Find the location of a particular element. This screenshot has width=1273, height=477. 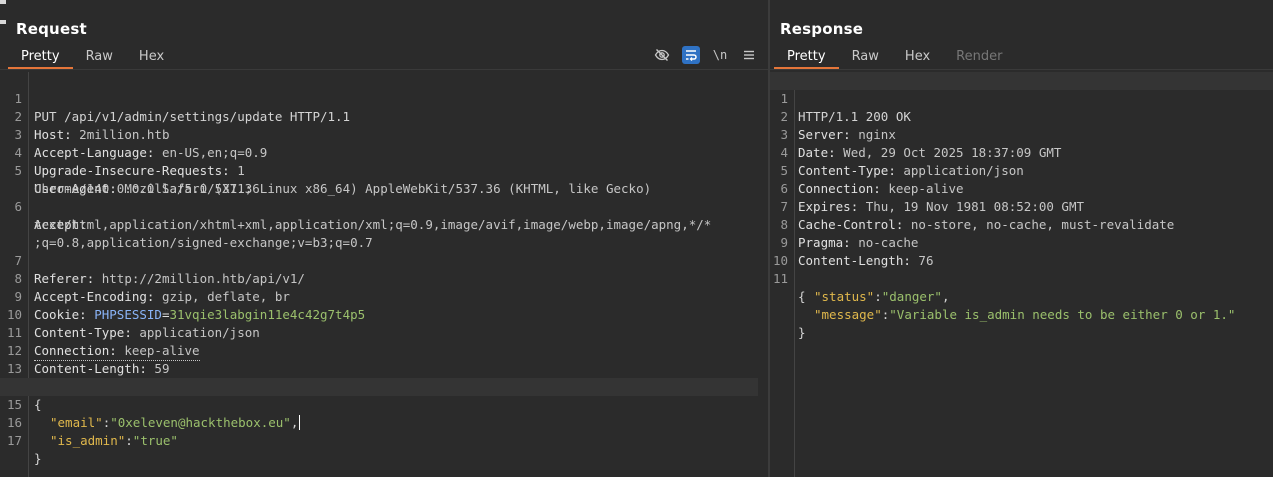

json-line-wrapped: } is located at coordinates (1021, 323).